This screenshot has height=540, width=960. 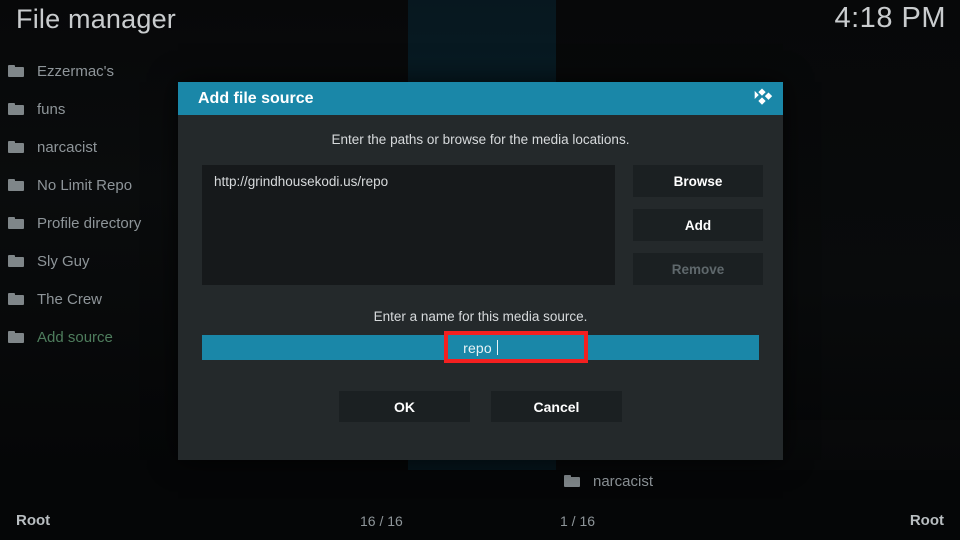 I want to click on right-list-item-label: narcacist, so click(x=623, y=481).